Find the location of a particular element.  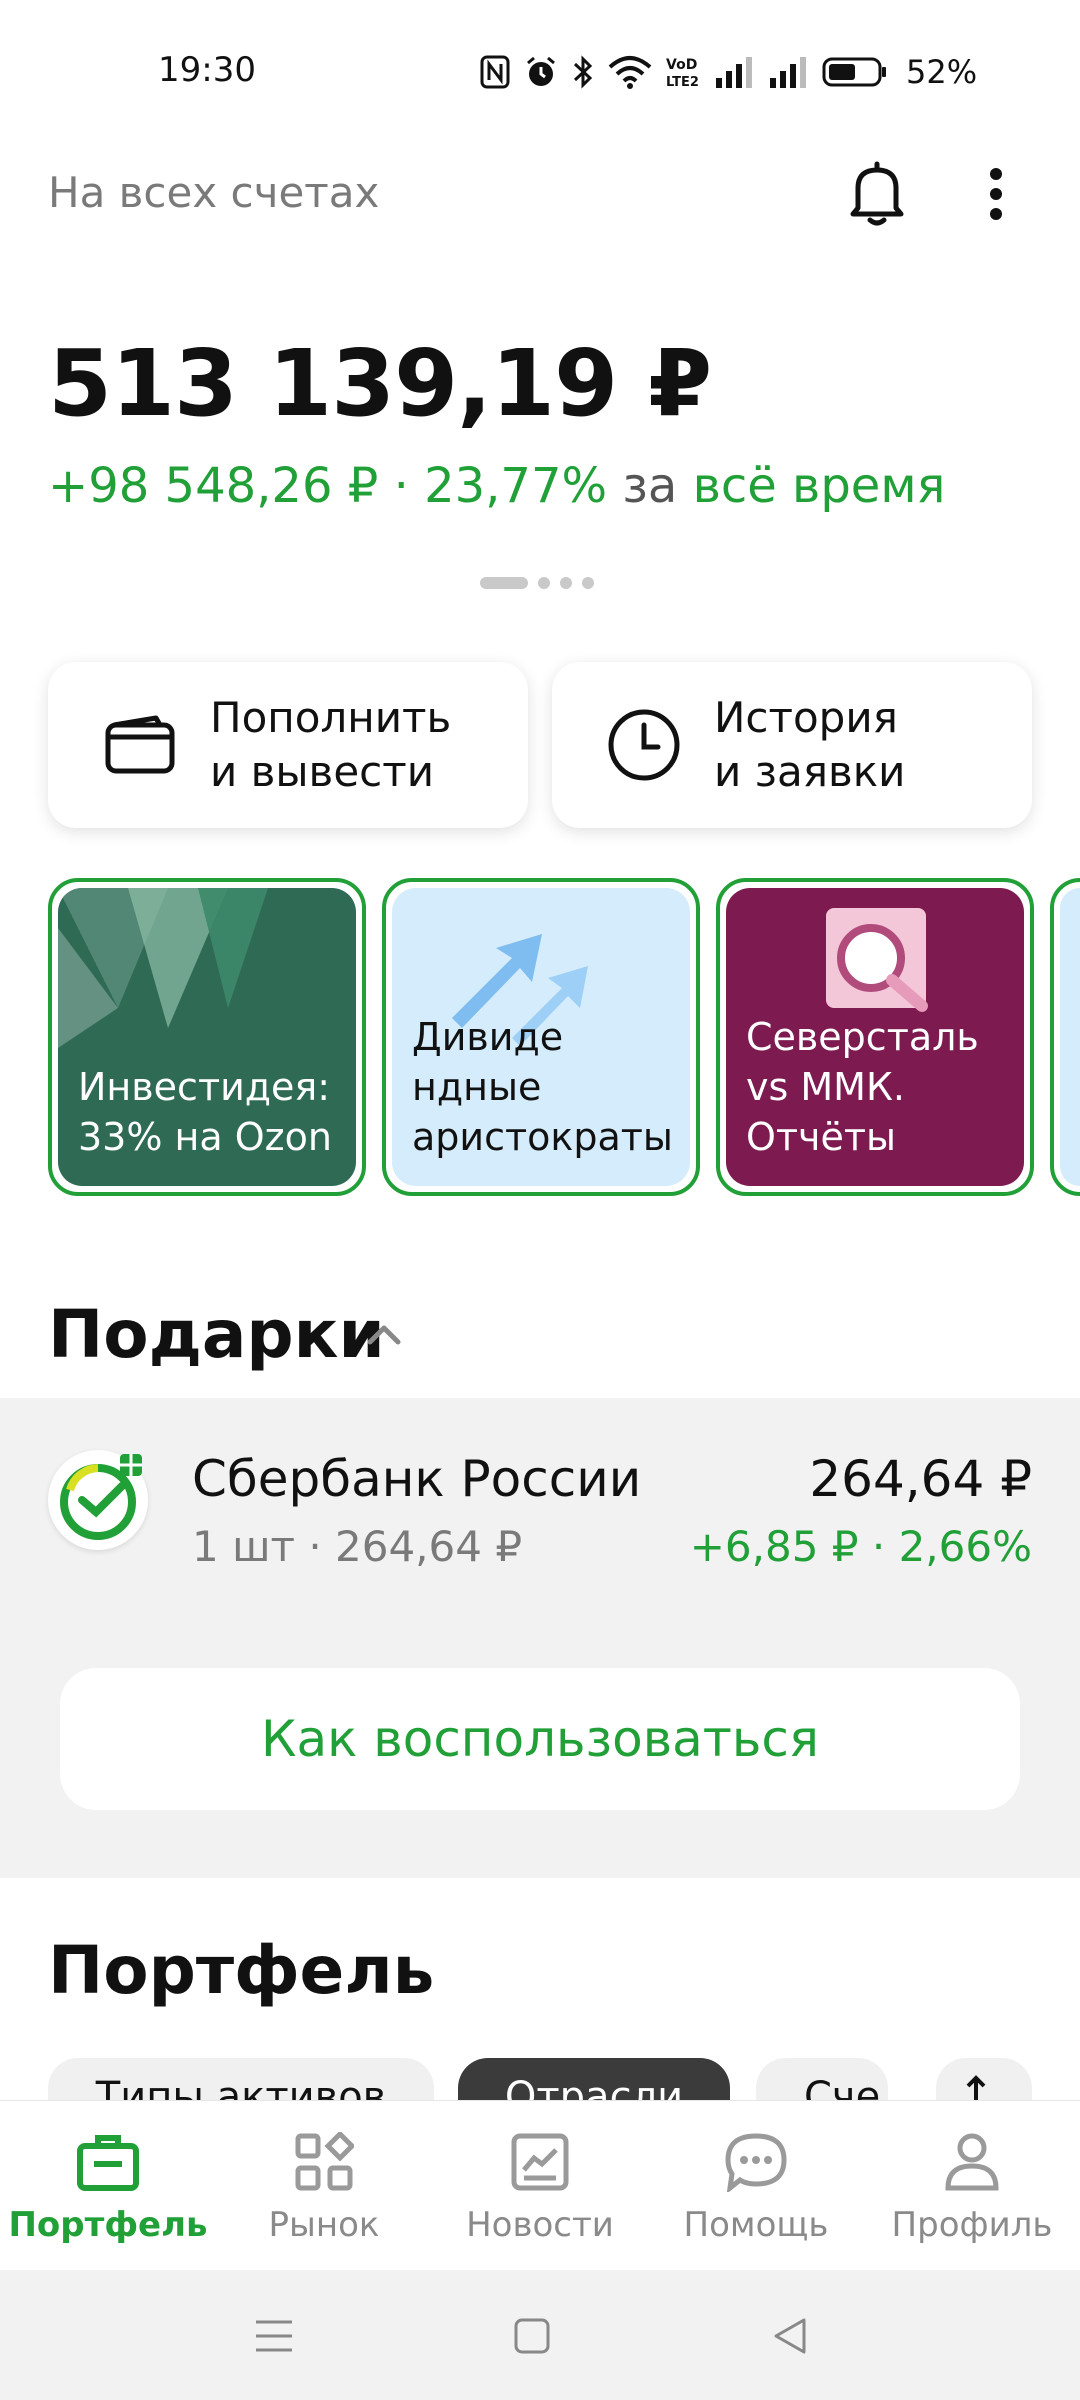

page-title: На всех счетах is located at coordinates (214, 192).